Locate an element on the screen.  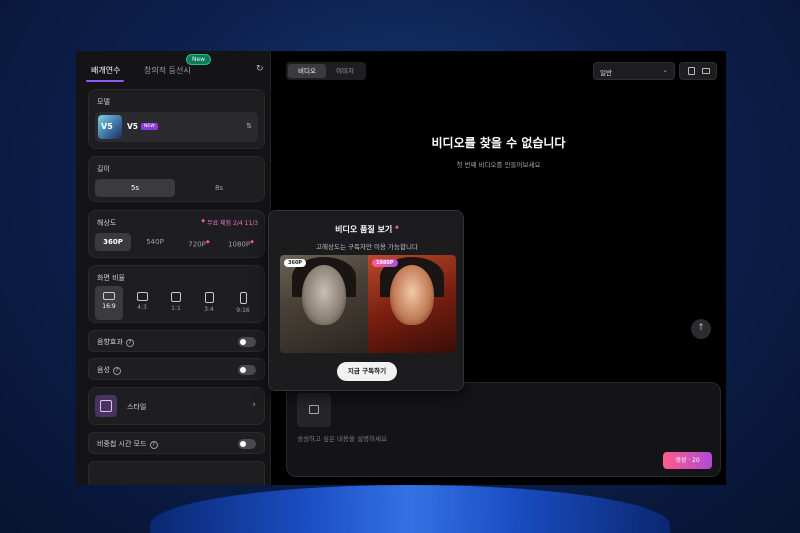
ratio-16-9-icon is located at coordinates (109, 296).